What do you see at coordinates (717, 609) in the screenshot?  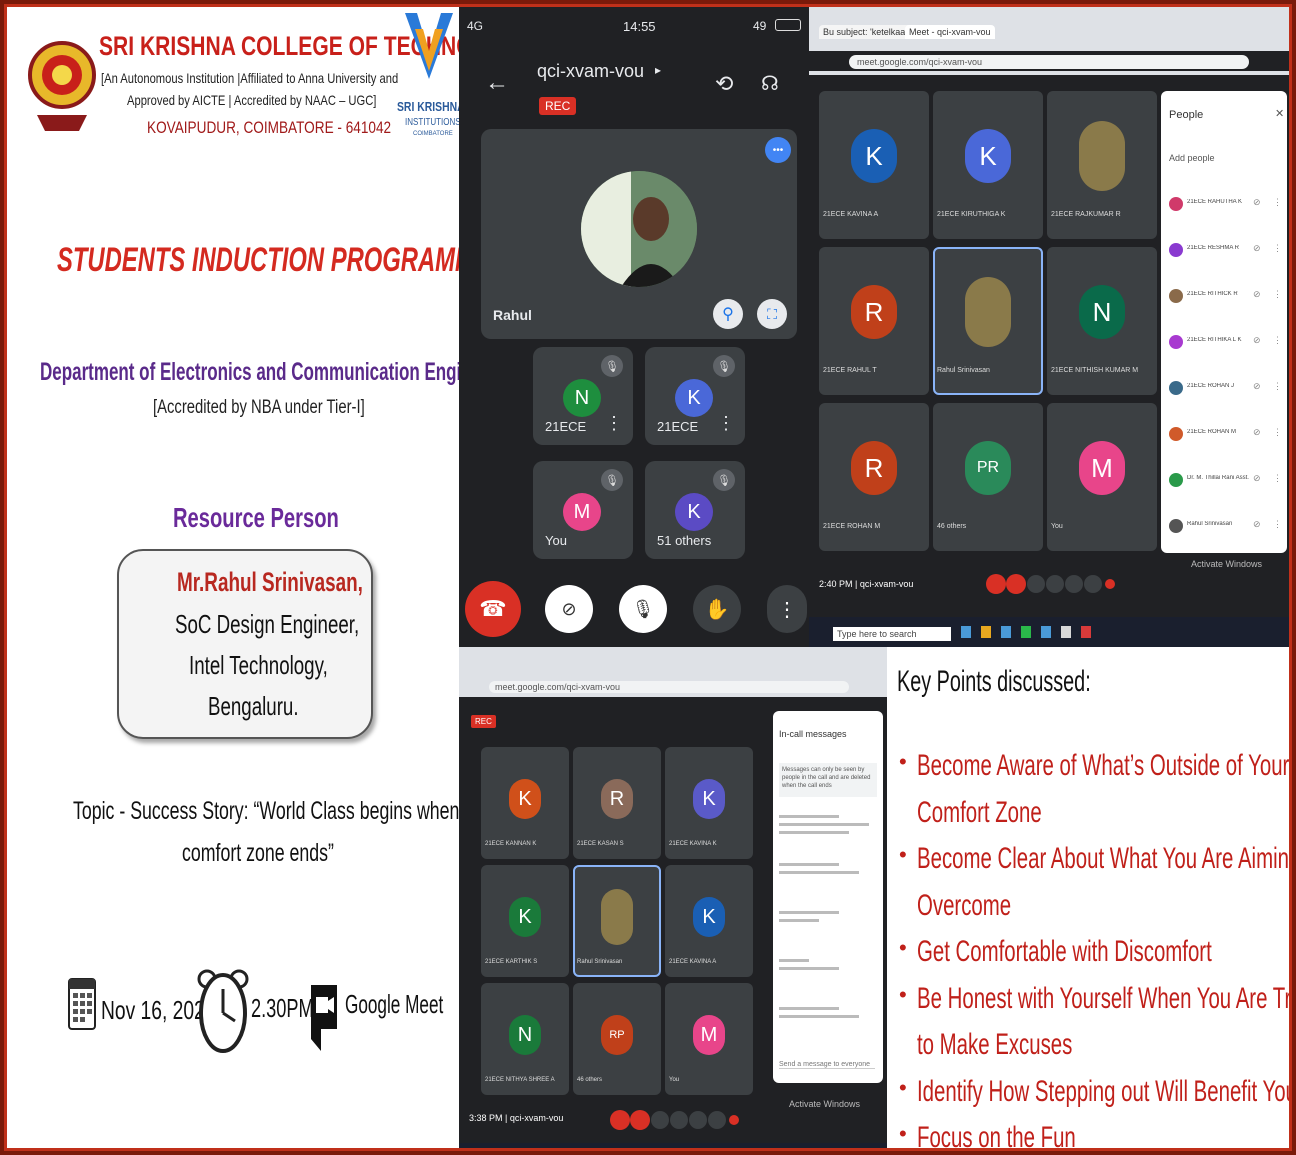 I see `raise-hand-button: ✋` at bounding box center [717, 609].